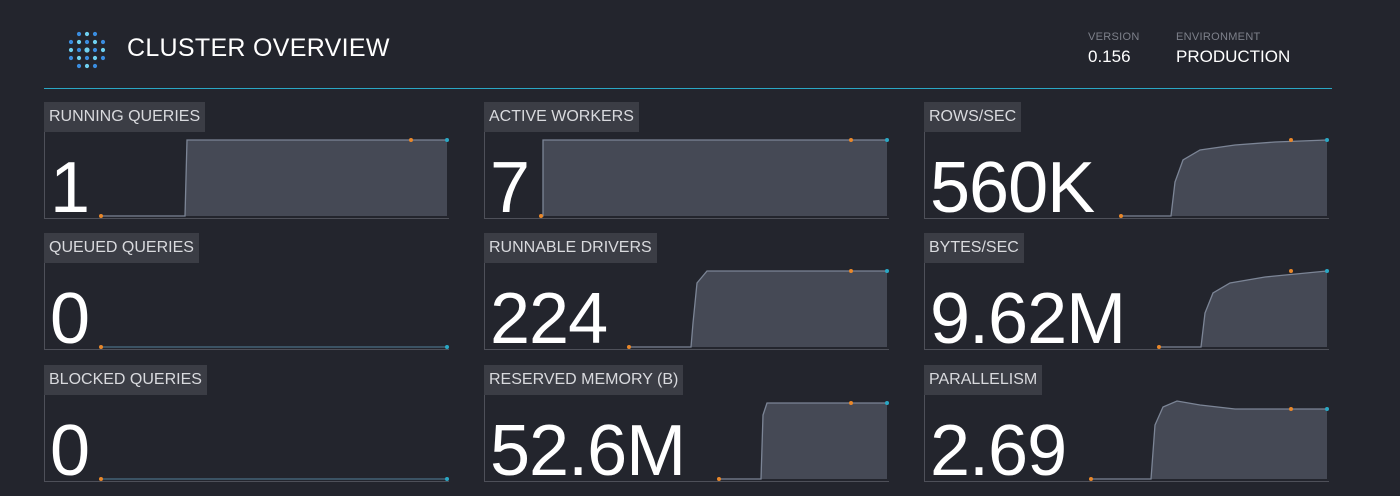 This screenshot has width=1400, height=496. What do you see at coordinates (121, 248) in the screenshot?
I see `tile-label: QUEUED QUERIES` at bounding box center [121, 248].